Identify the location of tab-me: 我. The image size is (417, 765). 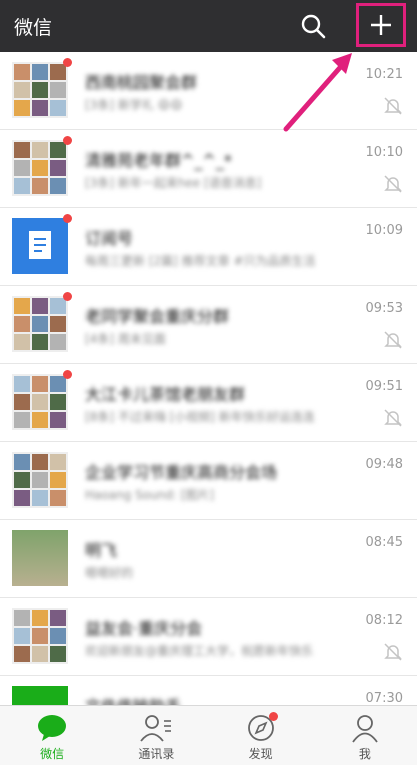
(365, 735).